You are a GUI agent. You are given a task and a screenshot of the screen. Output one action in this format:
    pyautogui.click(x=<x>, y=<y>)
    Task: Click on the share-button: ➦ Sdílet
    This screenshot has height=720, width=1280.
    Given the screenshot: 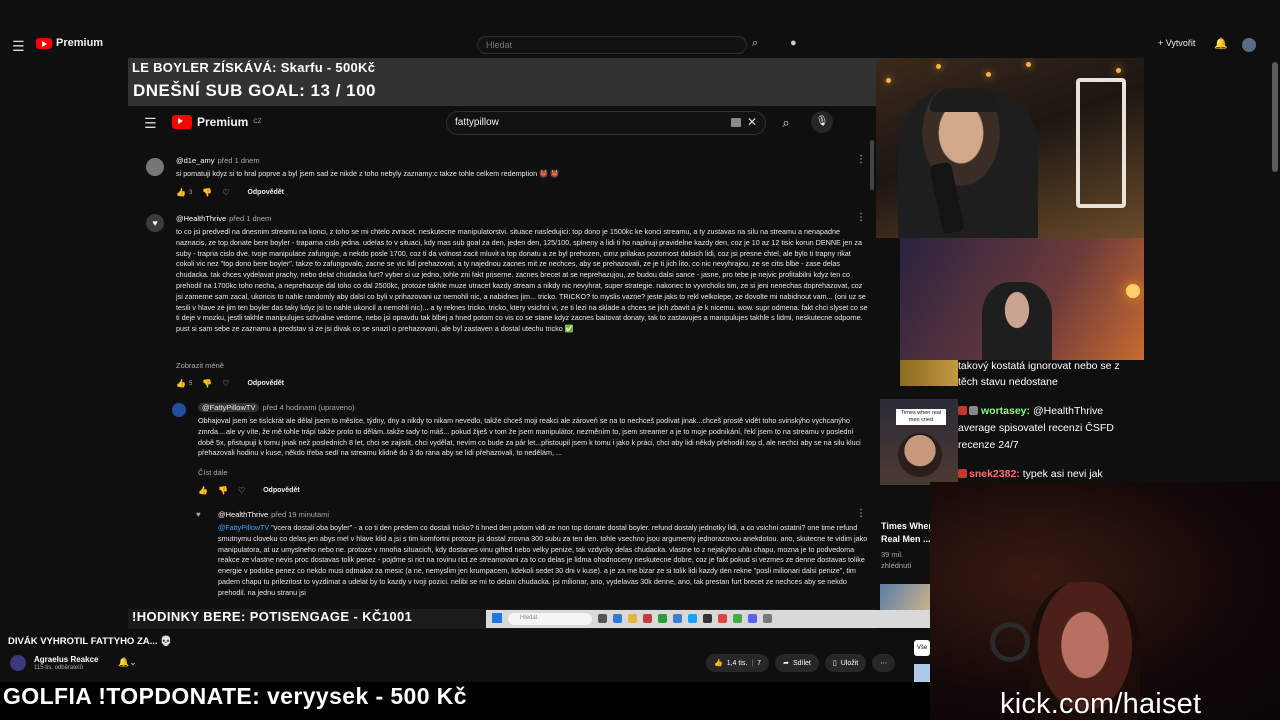 What is the action you would take?
    pyautogui.click(x=797, y=663)
    